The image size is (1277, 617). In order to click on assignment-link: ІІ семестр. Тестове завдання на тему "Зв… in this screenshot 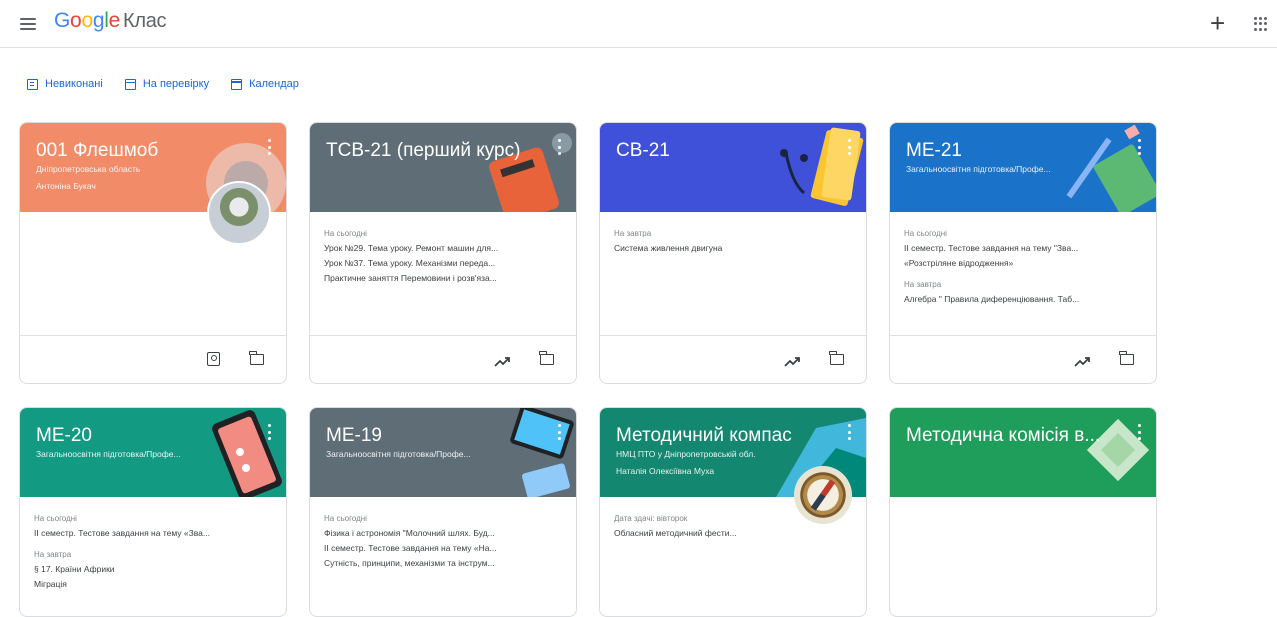, I will do `click(1023, 248)`.